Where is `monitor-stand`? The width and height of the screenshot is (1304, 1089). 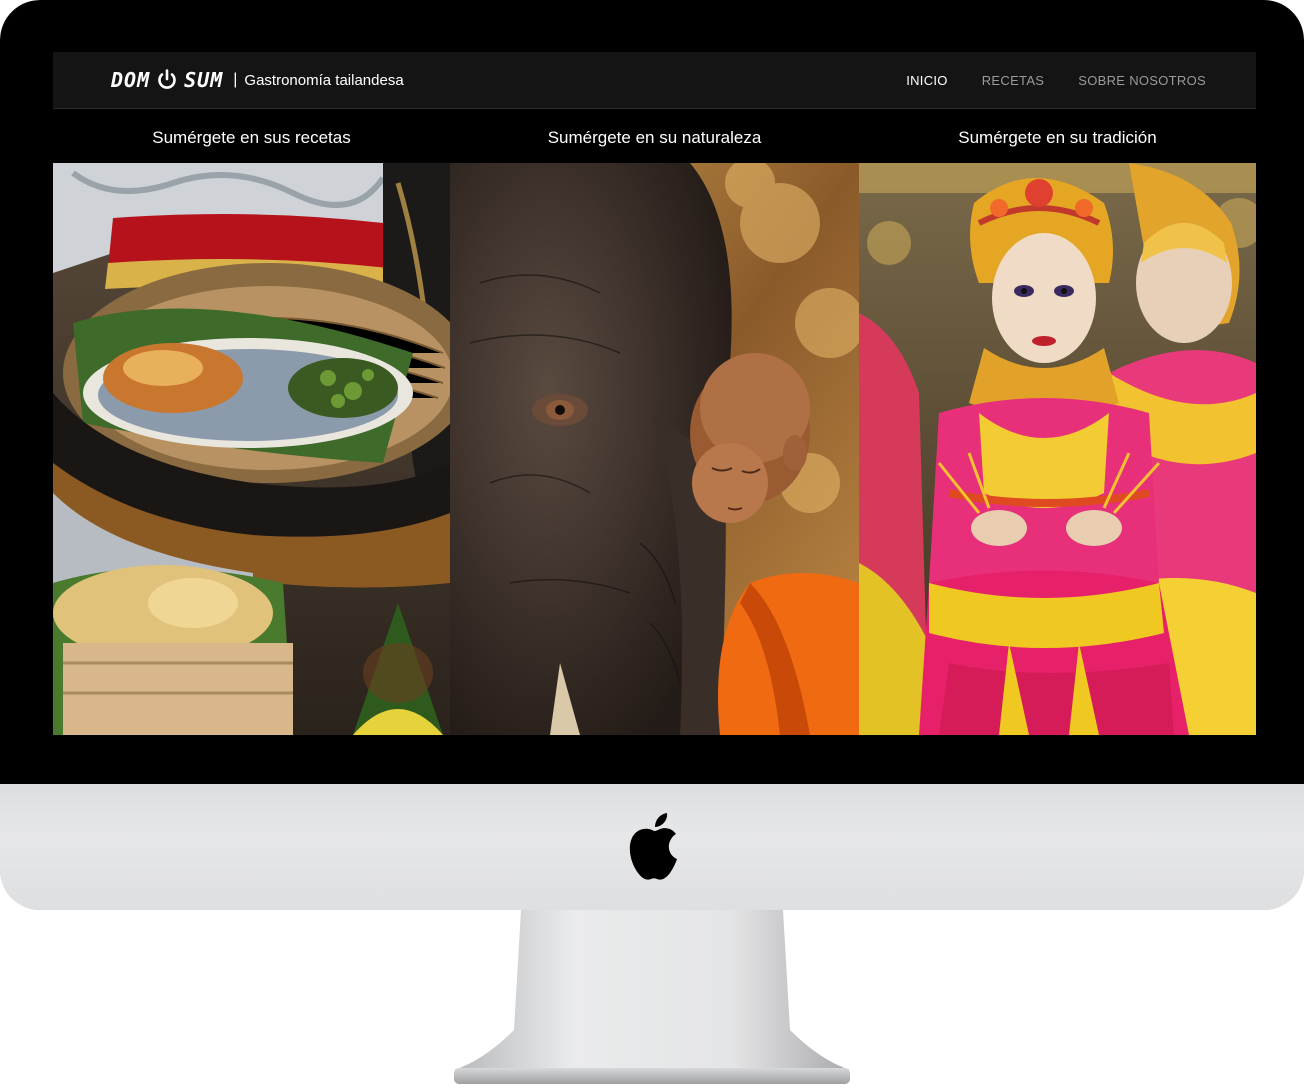 monitor-stand is located at coordinates (652, 997).